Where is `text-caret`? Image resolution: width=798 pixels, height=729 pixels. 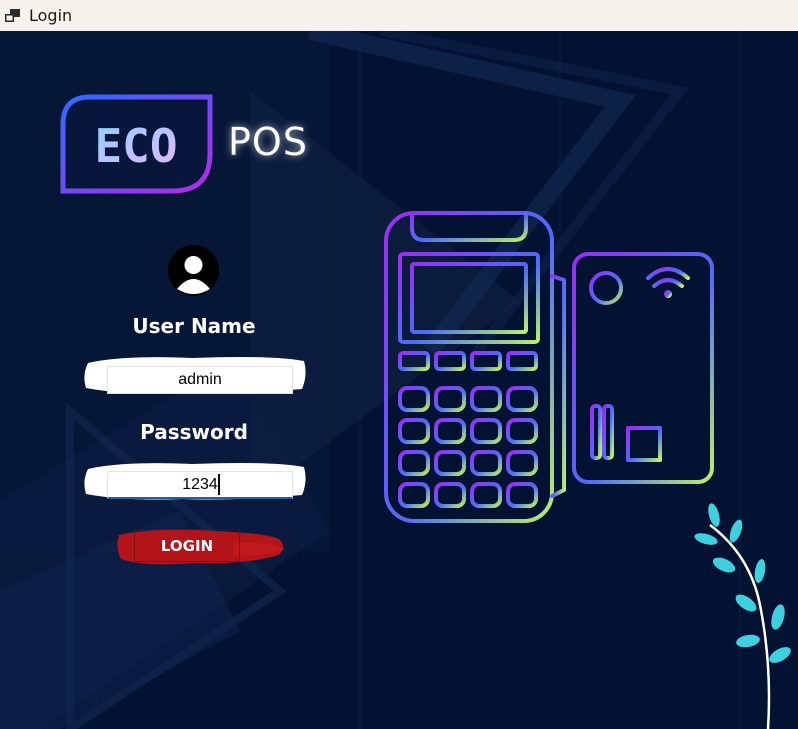
text-caret is located at coordinates (219, 484).